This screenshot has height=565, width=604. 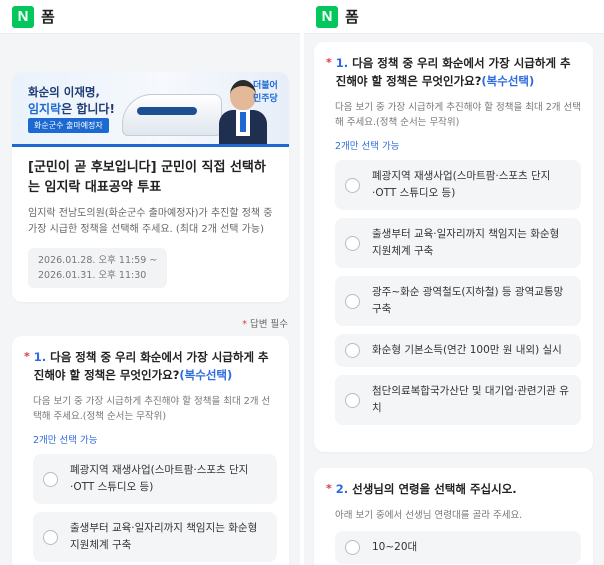 What do you see at coordinates (265, 324) in the screenshot?
I see `required-note: * 답변 필수` at bounding box center [265, 324].